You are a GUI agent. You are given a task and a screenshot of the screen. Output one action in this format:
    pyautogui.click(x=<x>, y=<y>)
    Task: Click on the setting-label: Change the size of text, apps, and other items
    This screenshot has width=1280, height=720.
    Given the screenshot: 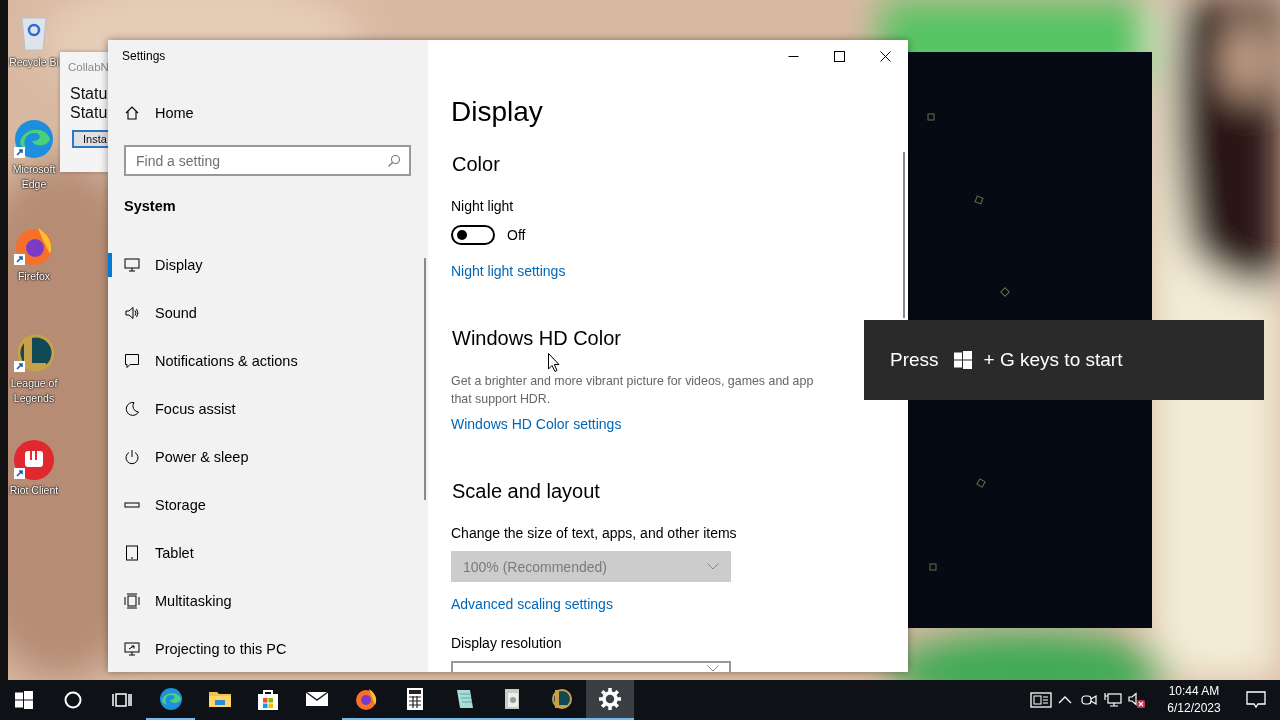 What is the action you would take?
    pyautogui.click(x=594, y=533)
    